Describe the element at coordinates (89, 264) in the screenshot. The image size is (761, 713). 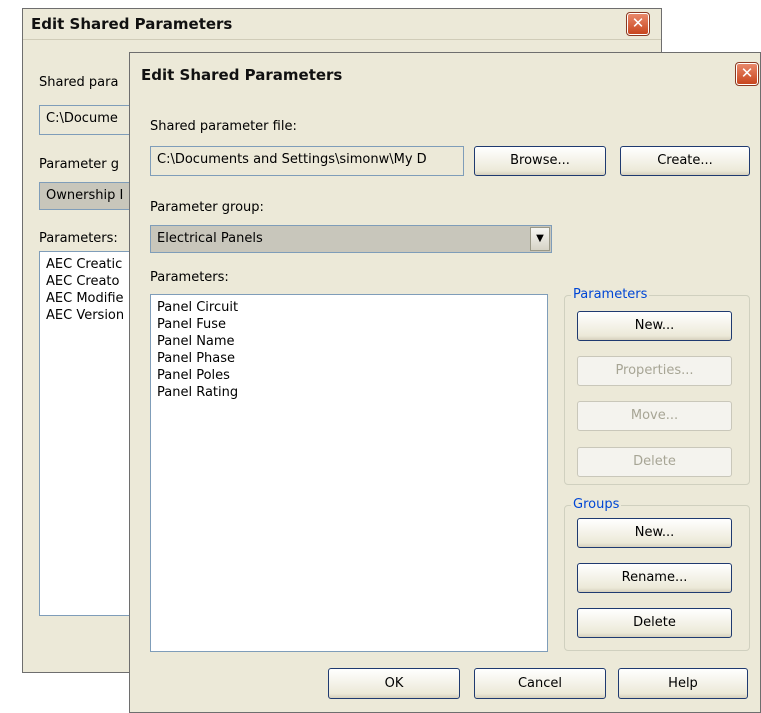
I see `list-item: AEC Creatic` at that location.